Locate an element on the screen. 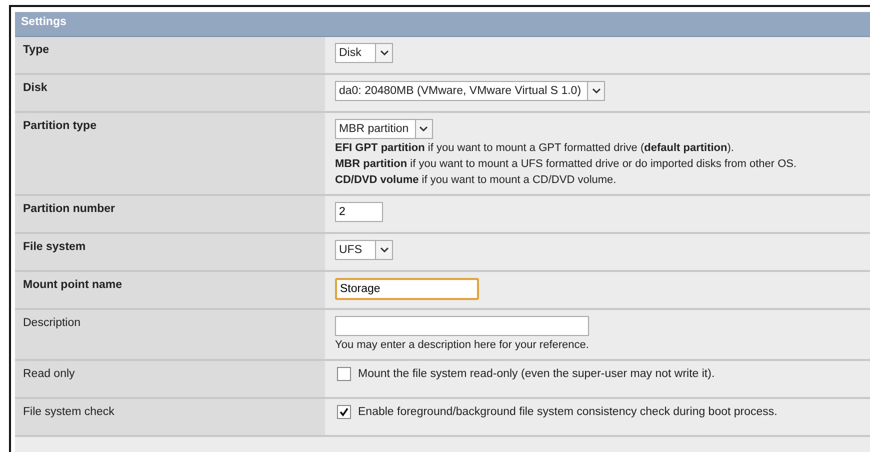  text-field is located at coordinates (462, 326).